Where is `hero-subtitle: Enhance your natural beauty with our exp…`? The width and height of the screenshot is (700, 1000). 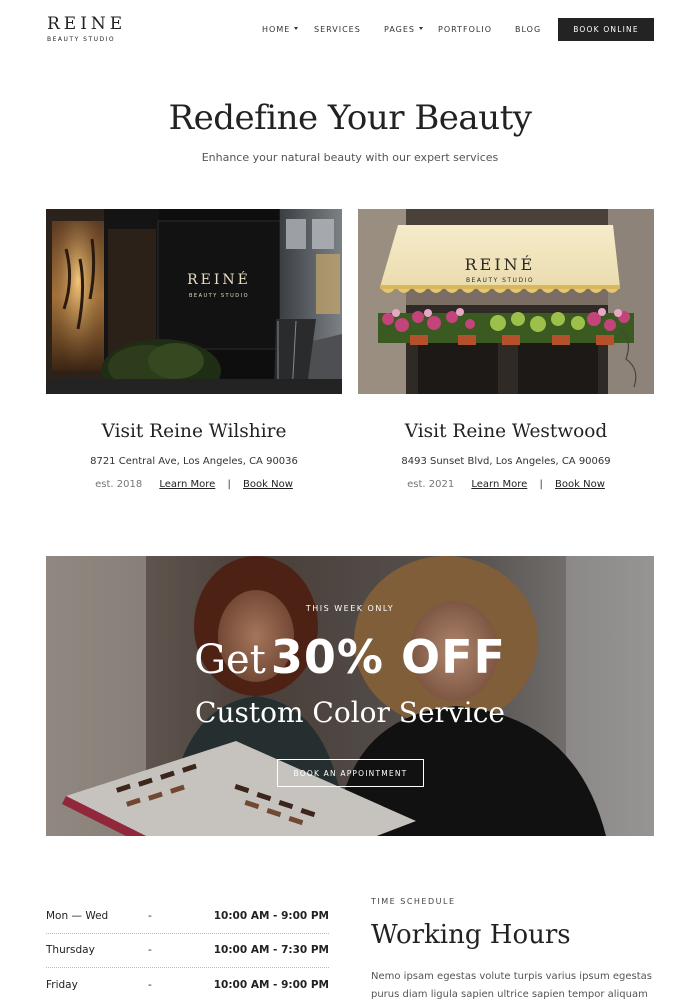 hero-subtitle: Enhance your natural beauty with our exp… is located at coordinates (350, 157).